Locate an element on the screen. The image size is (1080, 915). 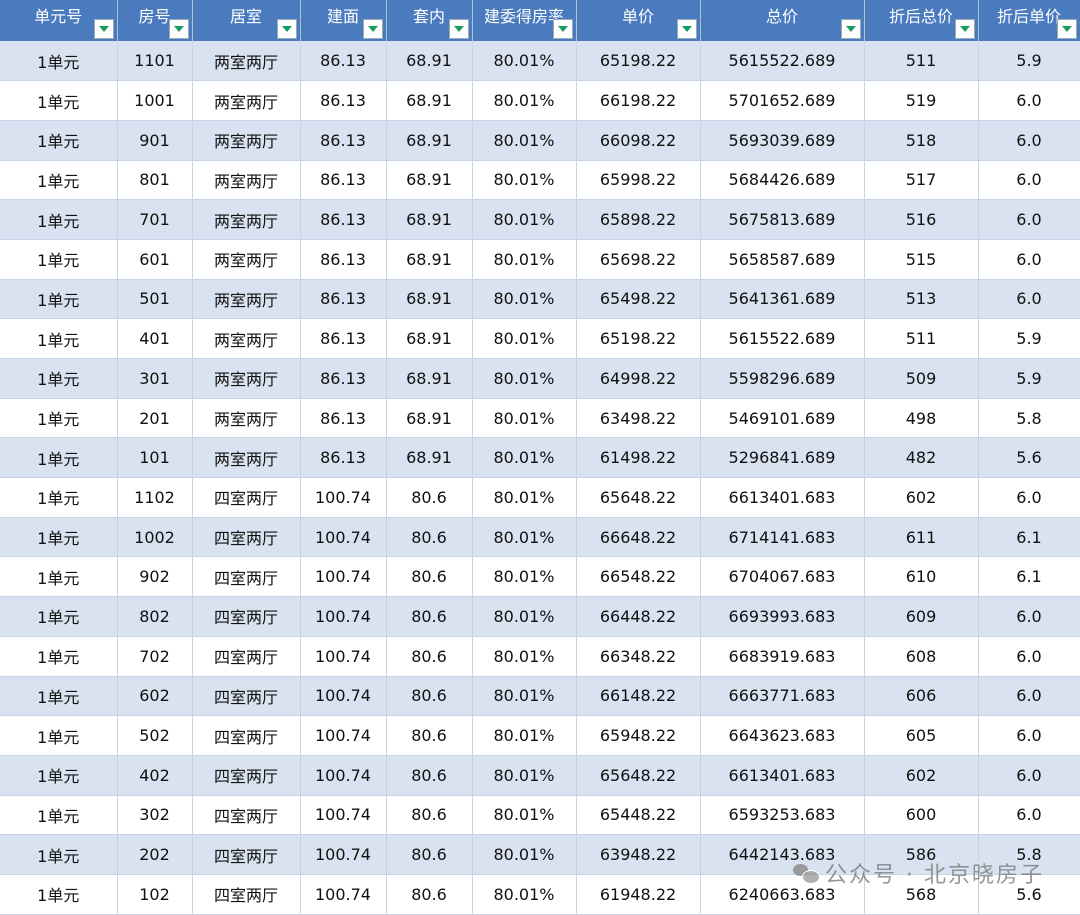
table-cell: 802 is located at coordinates (155, 616).